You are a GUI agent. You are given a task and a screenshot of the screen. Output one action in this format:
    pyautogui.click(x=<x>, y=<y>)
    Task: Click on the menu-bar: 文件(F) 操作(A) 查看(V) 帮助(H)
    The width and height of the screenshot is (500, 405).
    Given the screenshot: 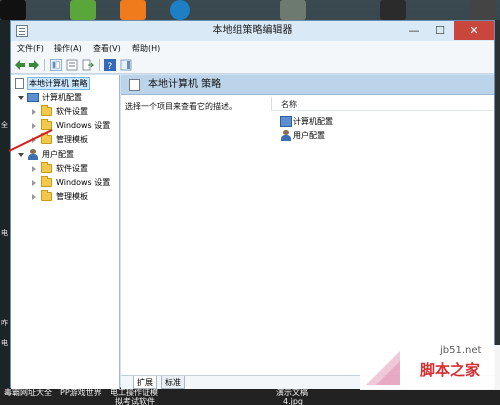 What is the action you would take?
    pyautogui.click(x=252, y=49)
    